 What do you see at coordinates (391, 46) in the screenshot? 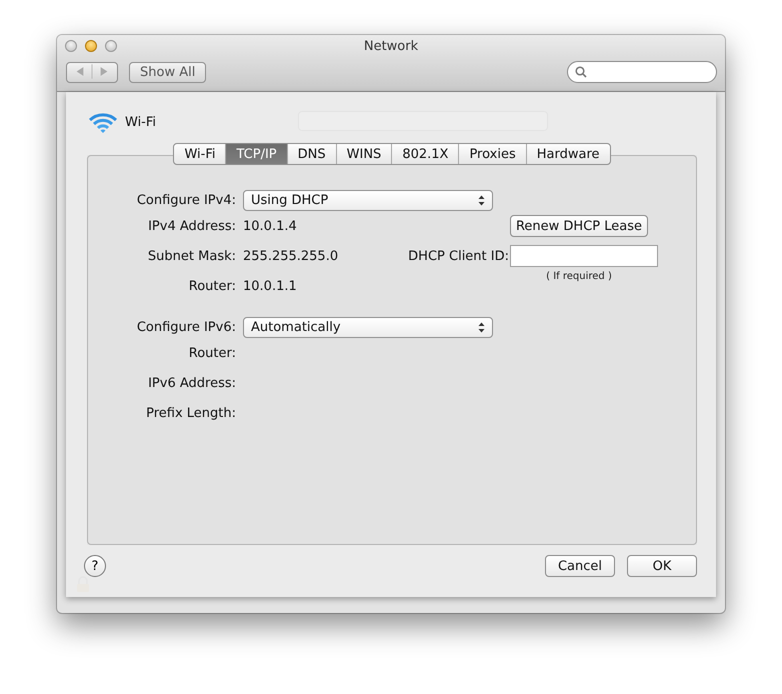
I see `window-title: Network` at bounding box center [391, 46].